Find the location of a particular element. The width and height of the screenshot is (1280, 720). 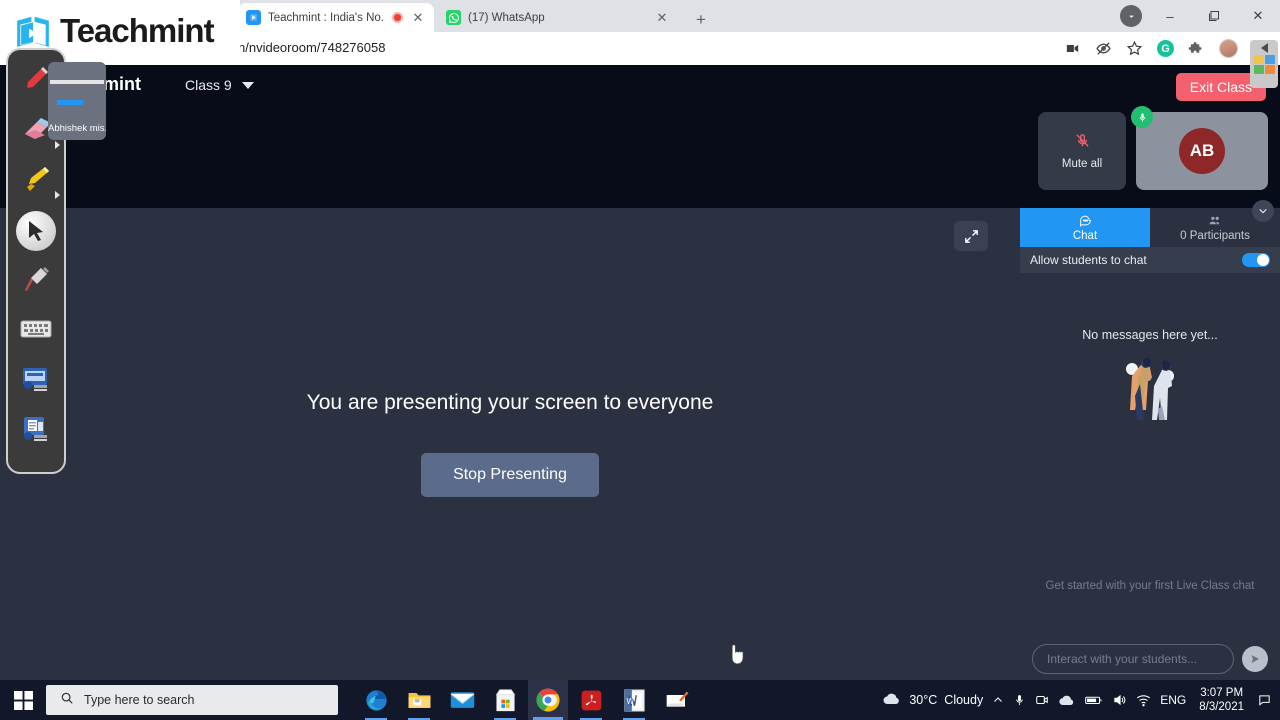

battery-icon is located at coordinates (1094, 700).